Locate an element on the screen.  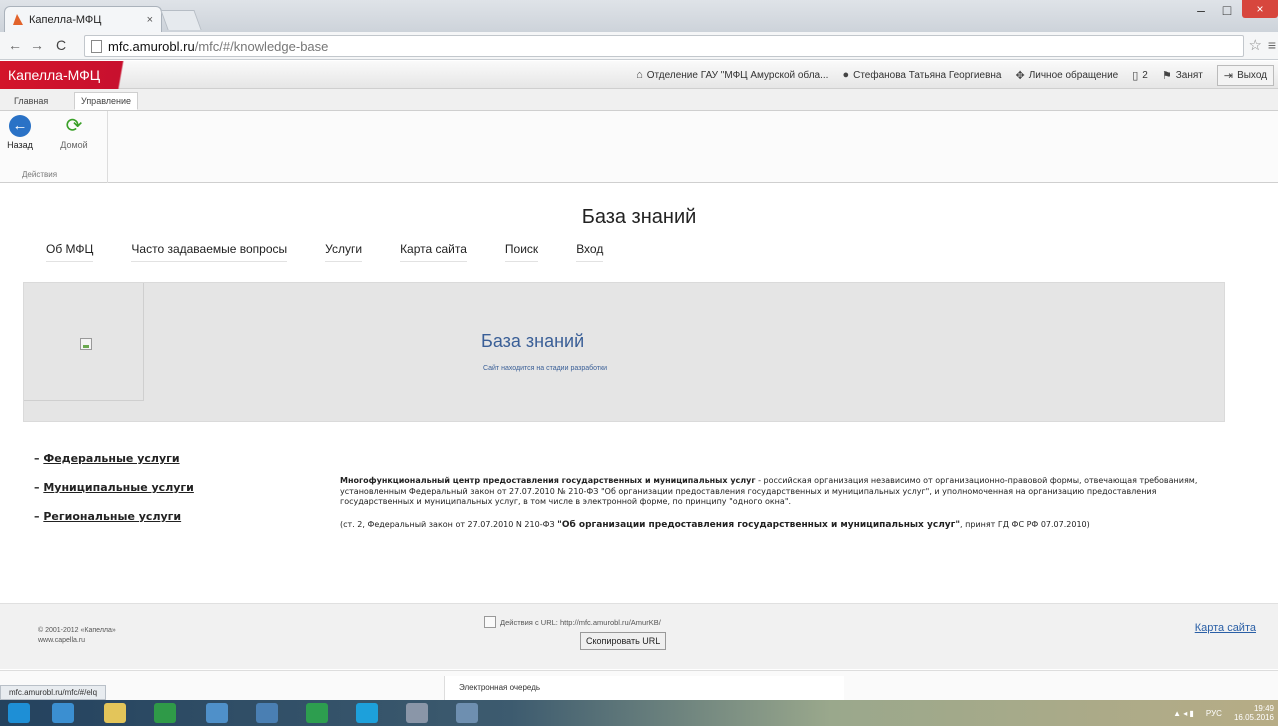
nav-about: Об МФЦ is located at coordinates (70, 252).